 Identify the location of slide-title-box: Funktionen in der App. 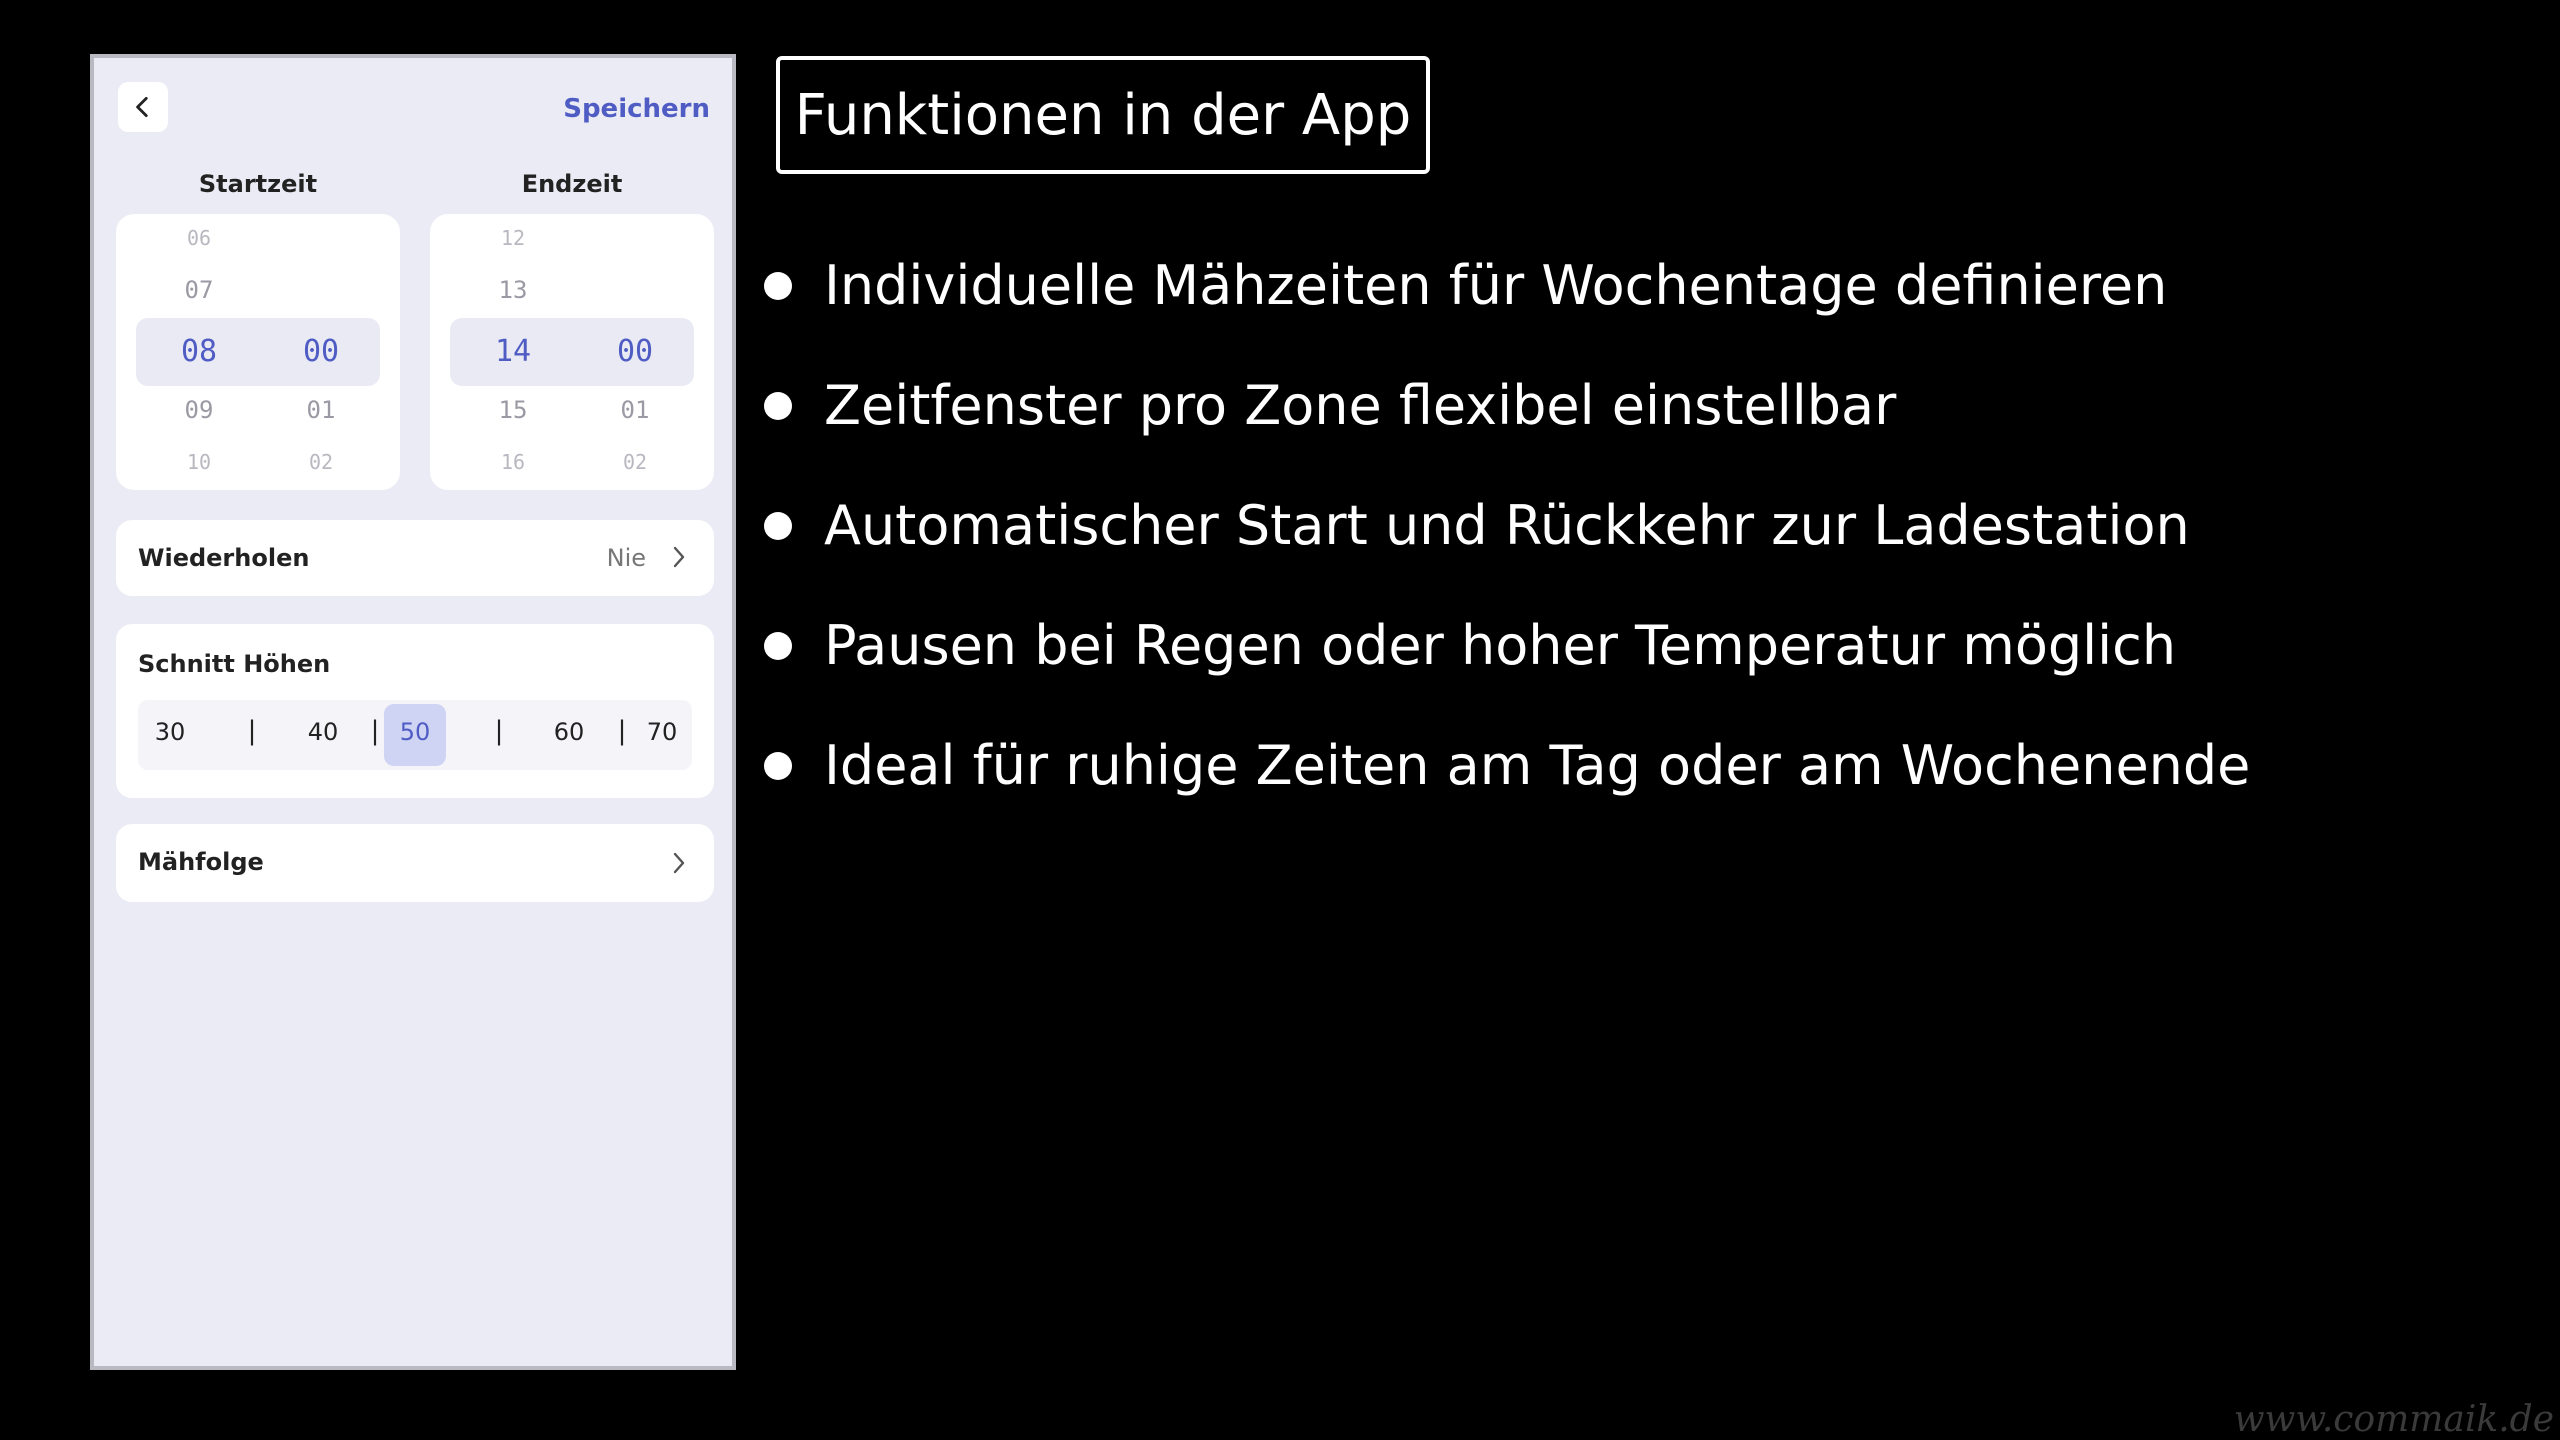
(1103, 115).